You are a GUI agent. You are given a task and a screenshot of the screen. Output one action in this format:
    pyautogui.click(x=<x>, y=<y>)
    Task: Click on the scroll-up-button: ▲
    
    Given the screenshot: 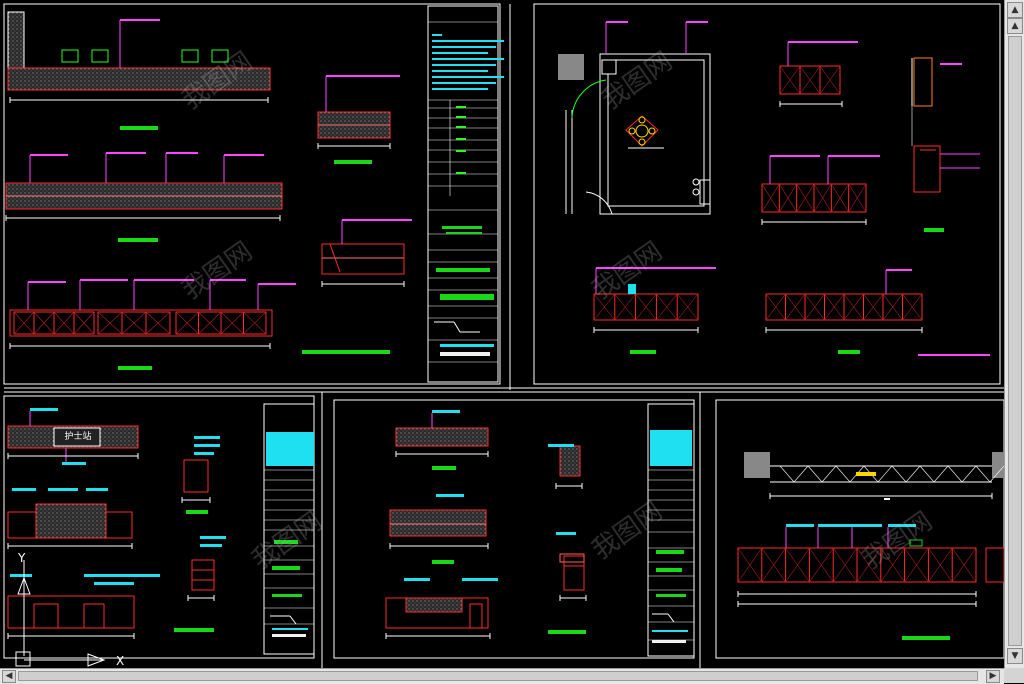 What is the action you would take?
    pyautogui.click(x=1015, y=10)
    